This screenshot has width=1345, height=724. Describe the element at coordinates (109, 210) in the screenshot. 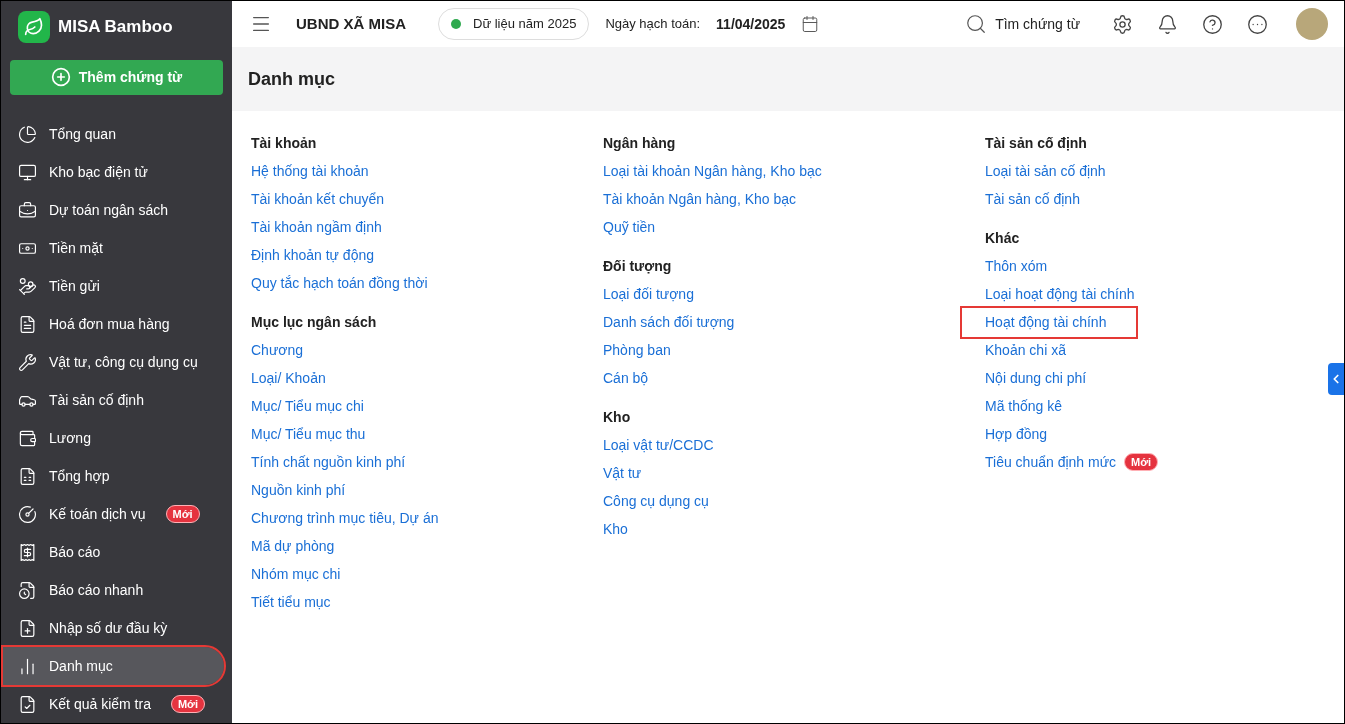

I see `sidebar-label: Dự toán ngân sách` at that location.